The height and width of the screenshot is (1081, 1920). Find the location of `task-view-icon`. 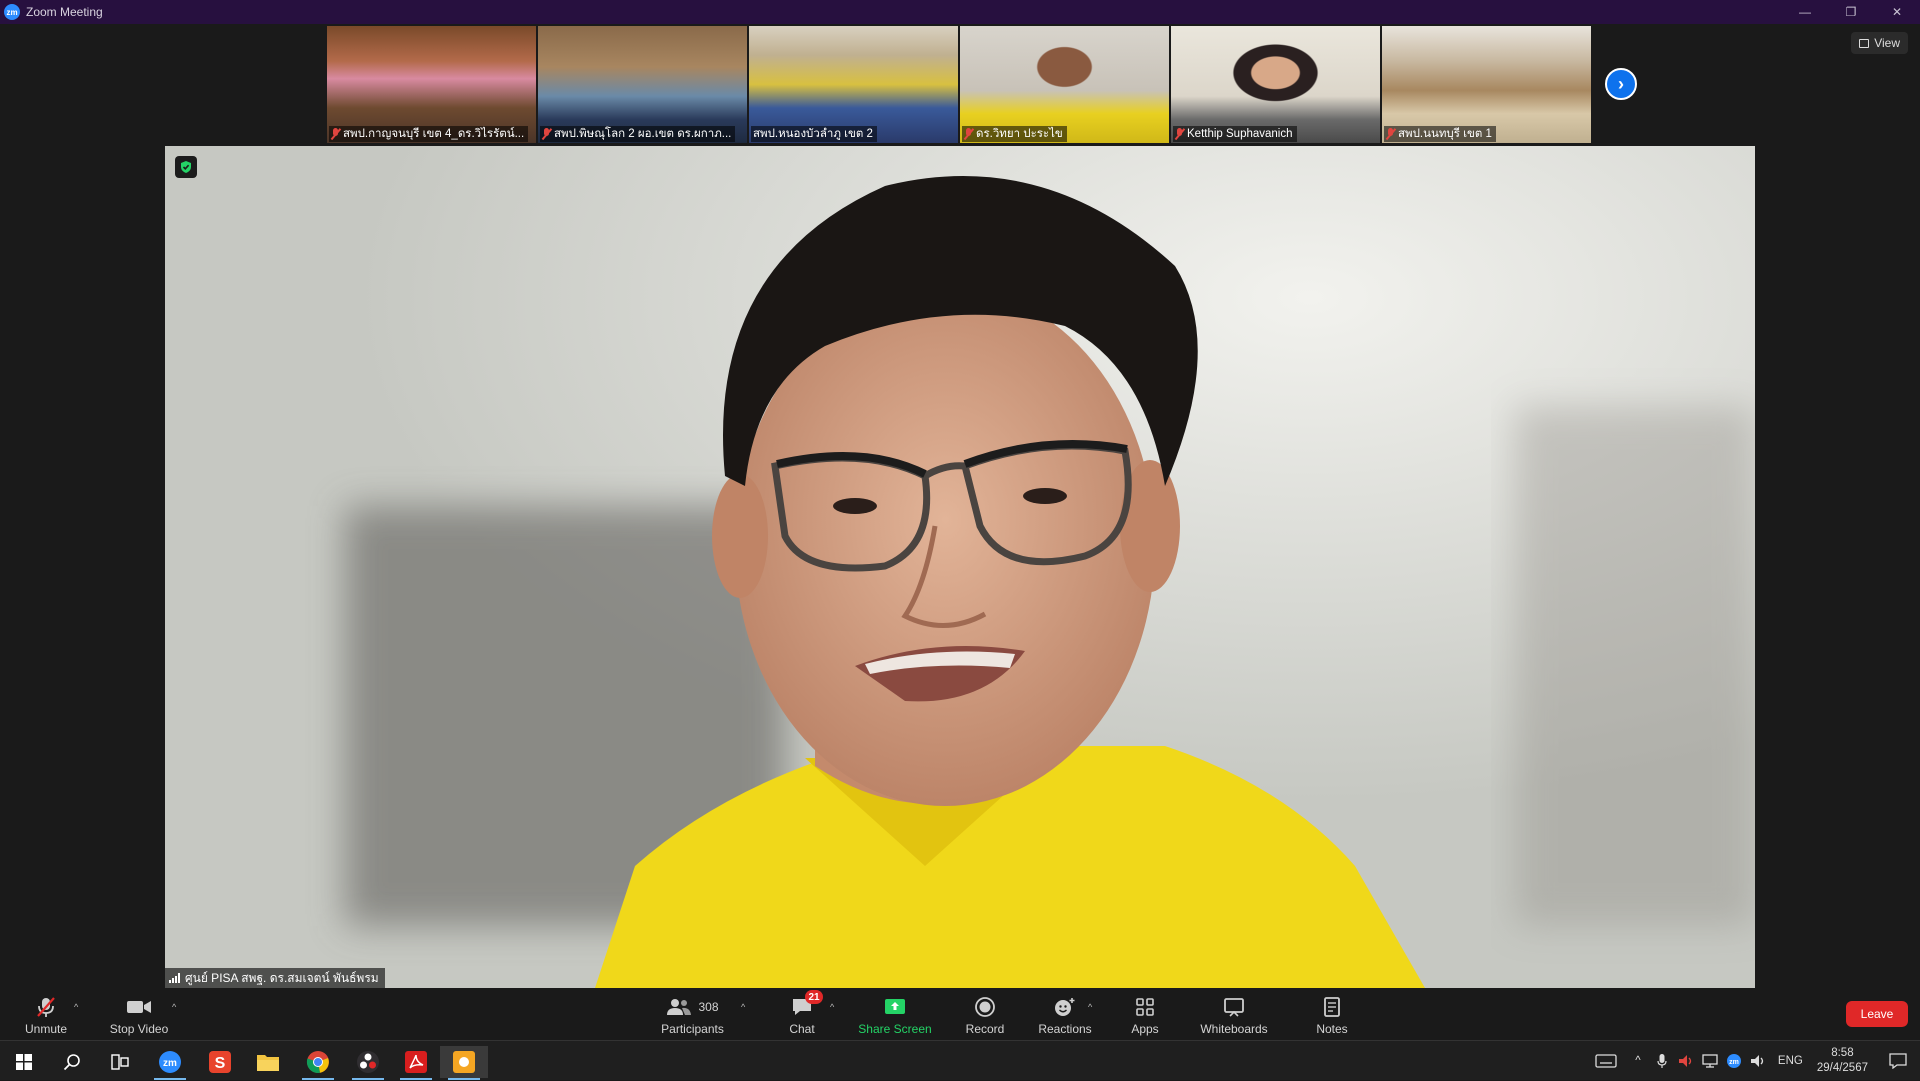

task-view-icon is located at coordinates (120, 1062).